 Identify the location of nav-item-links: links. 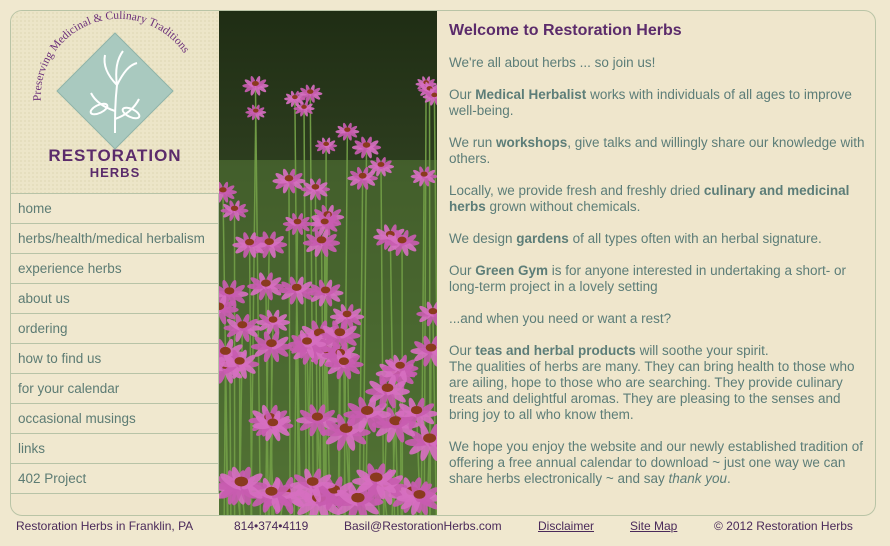
(115, 448).